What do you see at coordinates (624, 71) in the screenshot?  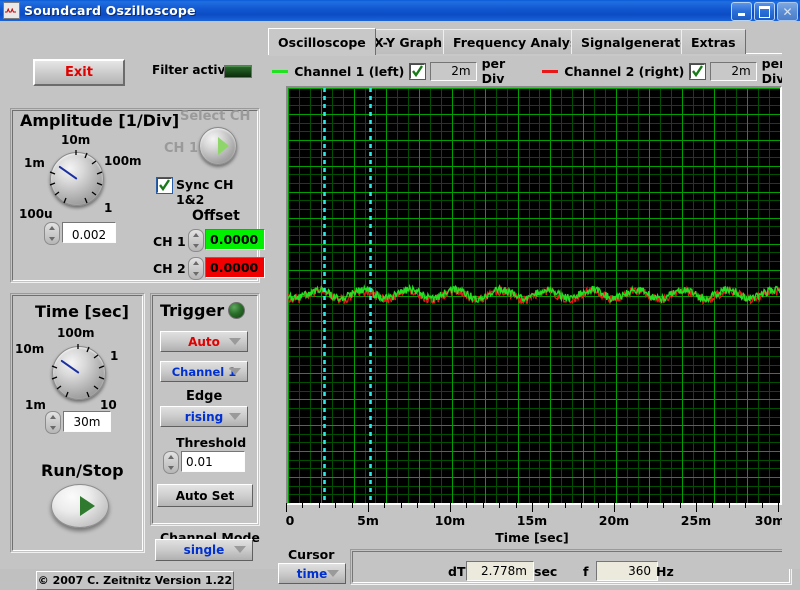 I see `channel-2-label: Channel 2 (right)` at bounding box center [624, 71].